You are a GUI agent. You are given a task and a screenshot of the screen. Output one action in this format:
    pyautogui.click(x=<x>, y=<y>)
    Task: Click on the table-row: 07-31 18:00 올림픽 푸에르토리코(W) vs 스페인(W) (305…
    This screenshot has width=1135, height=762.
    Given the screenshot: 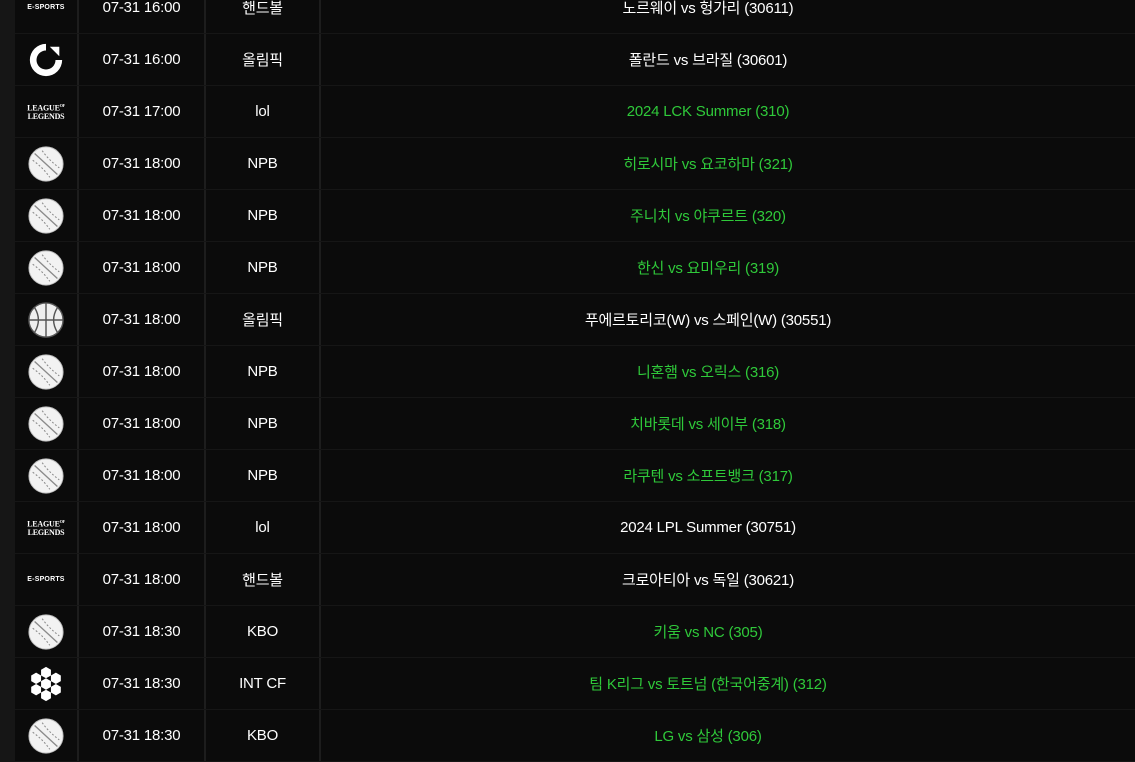 What is the action you would take?
    pyautogui.click(x=575, y=319)
    